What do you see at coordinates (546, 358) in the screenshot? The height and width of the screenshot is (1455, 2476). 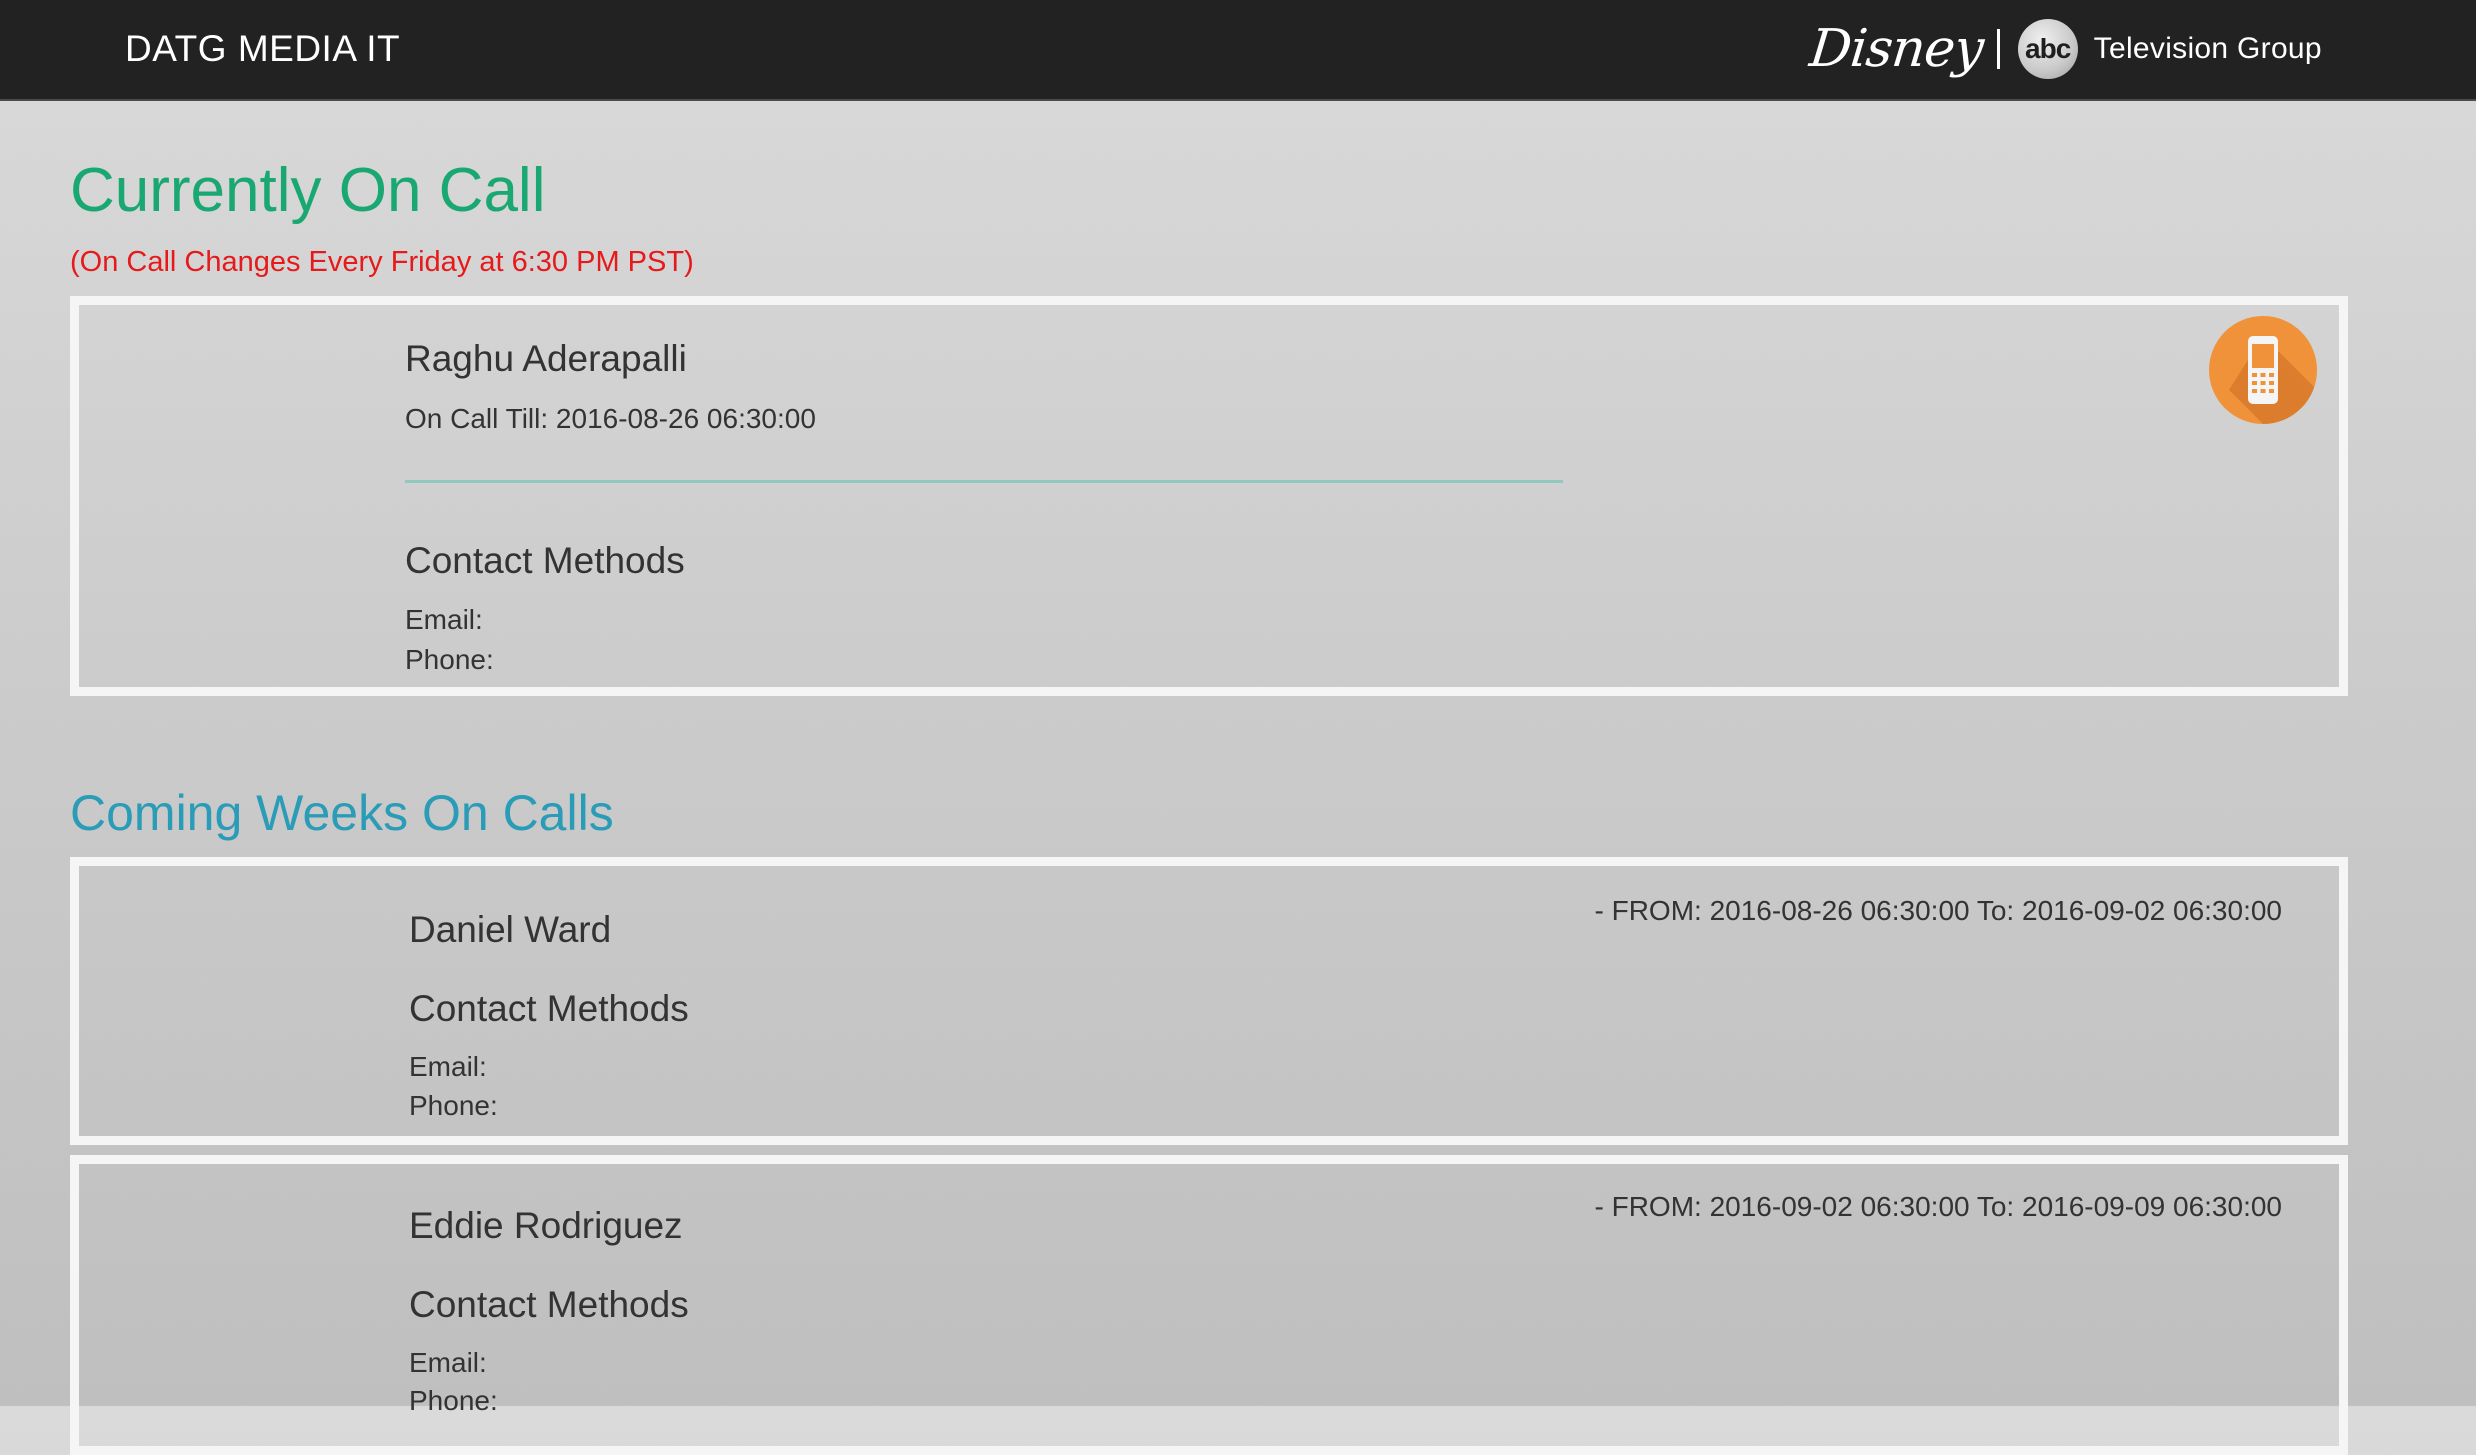 I see `oncall-person-name: Raghu Aderapalli` at bounding box center [546, 358].